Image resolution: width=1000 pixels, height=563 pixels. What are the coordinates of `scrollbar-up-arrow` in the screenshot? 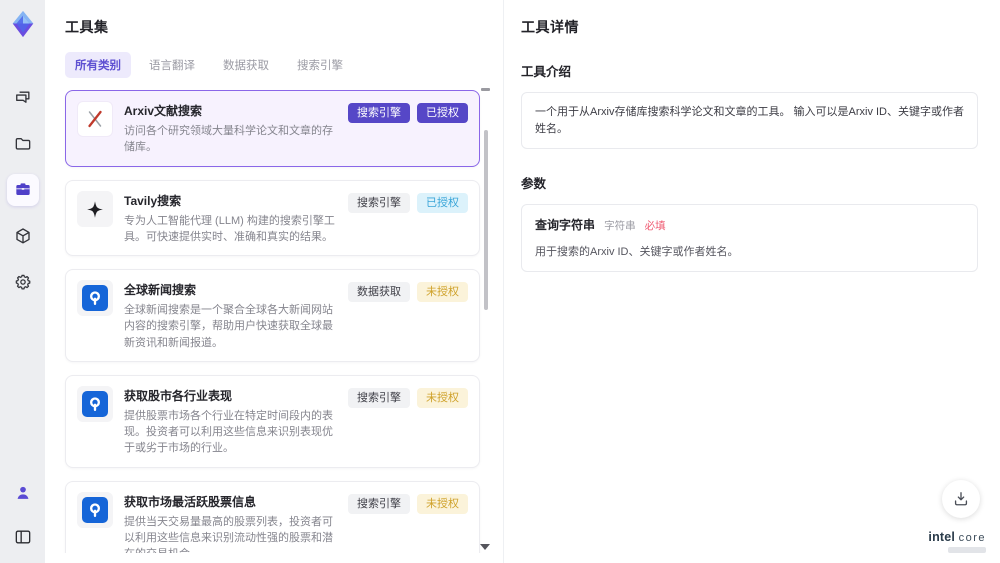 It's located at (485, 89).